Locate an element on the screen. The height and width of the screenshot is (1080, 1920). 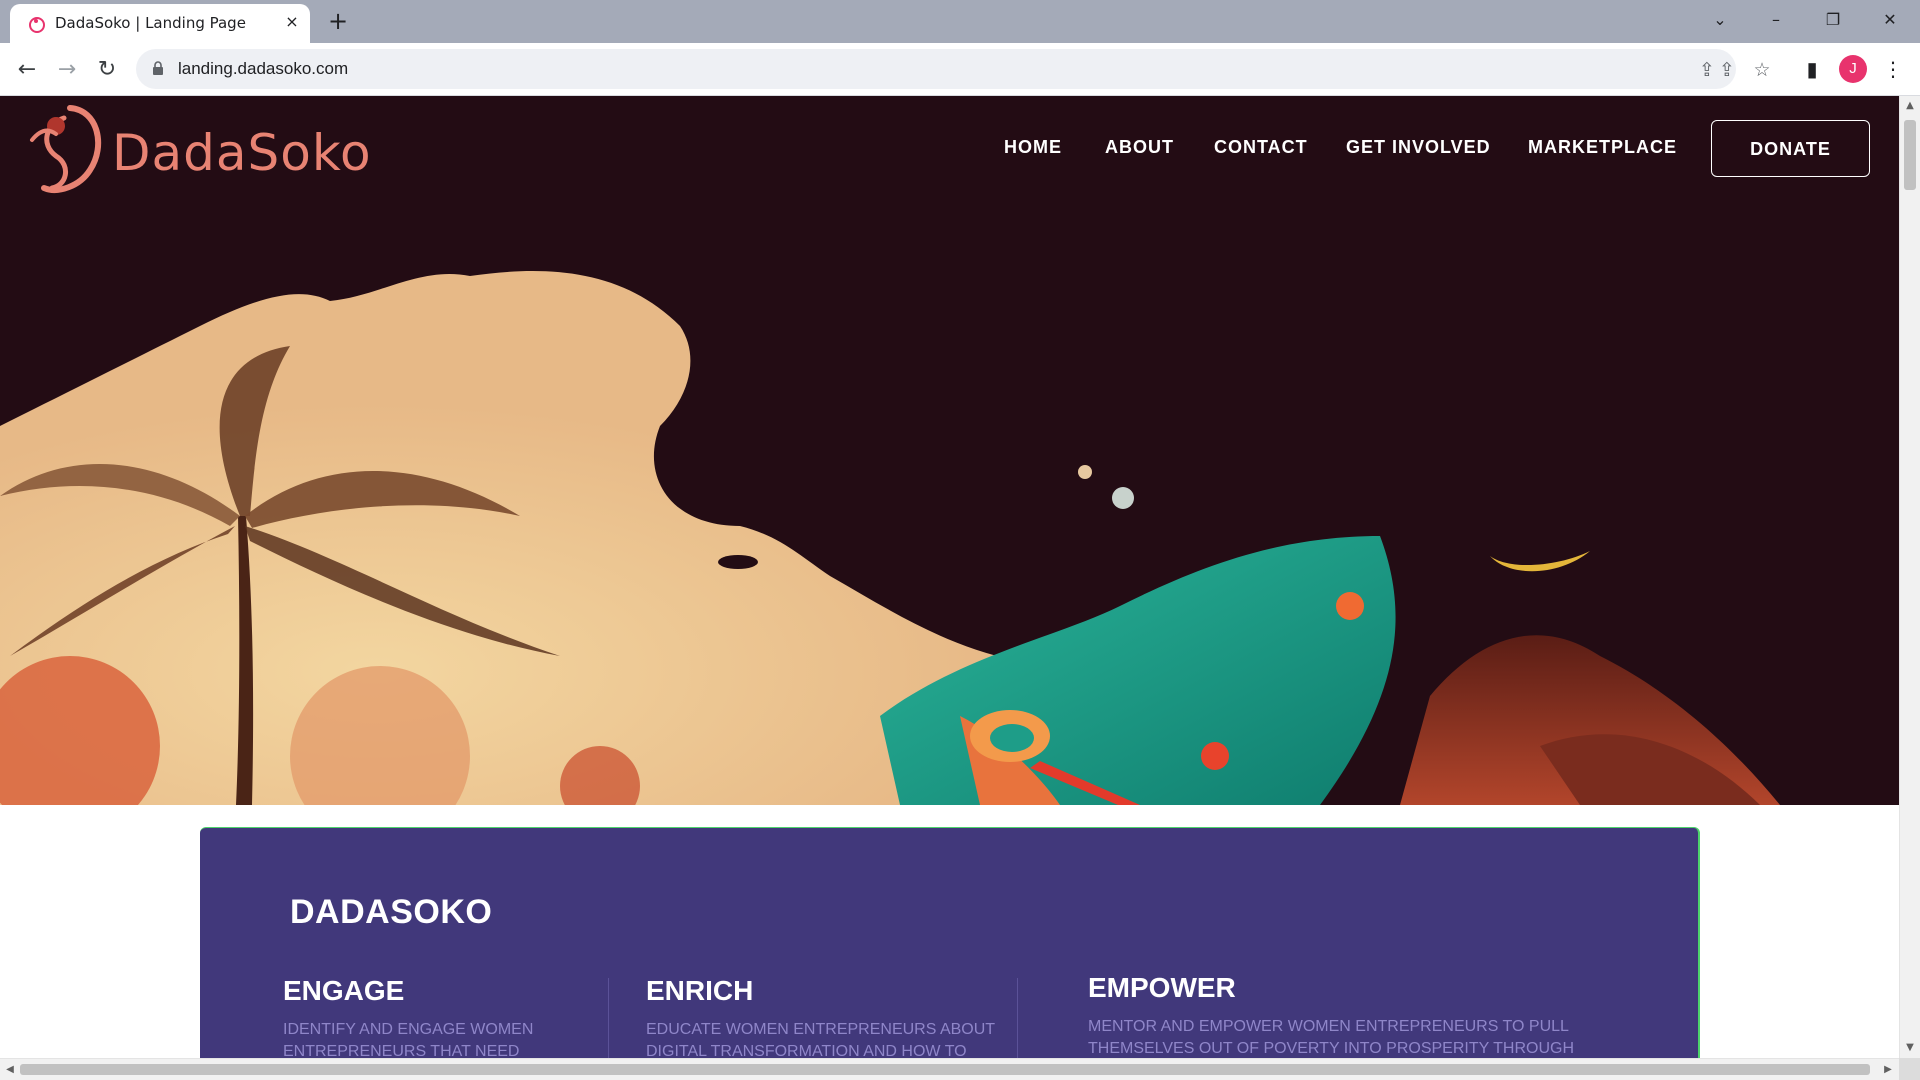
dadasoko-logo-icon is located at coordinates (67, 148).